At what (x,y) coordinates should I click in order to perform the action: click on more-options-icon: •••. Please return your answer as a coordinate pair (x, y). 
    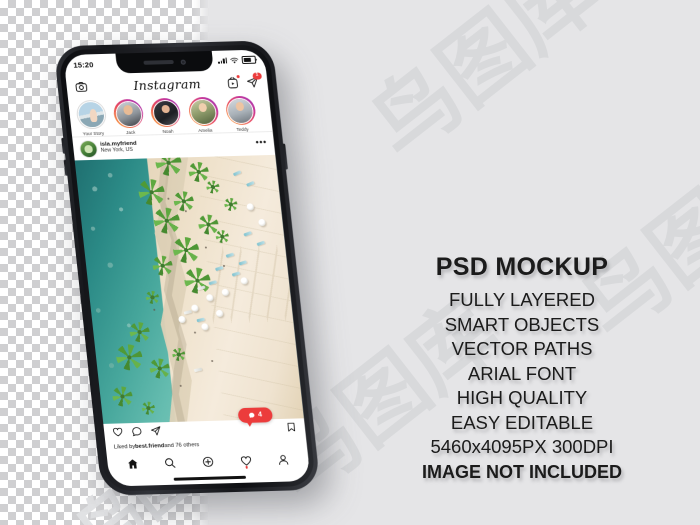
    Looking at the image, I should click on (261, 142).